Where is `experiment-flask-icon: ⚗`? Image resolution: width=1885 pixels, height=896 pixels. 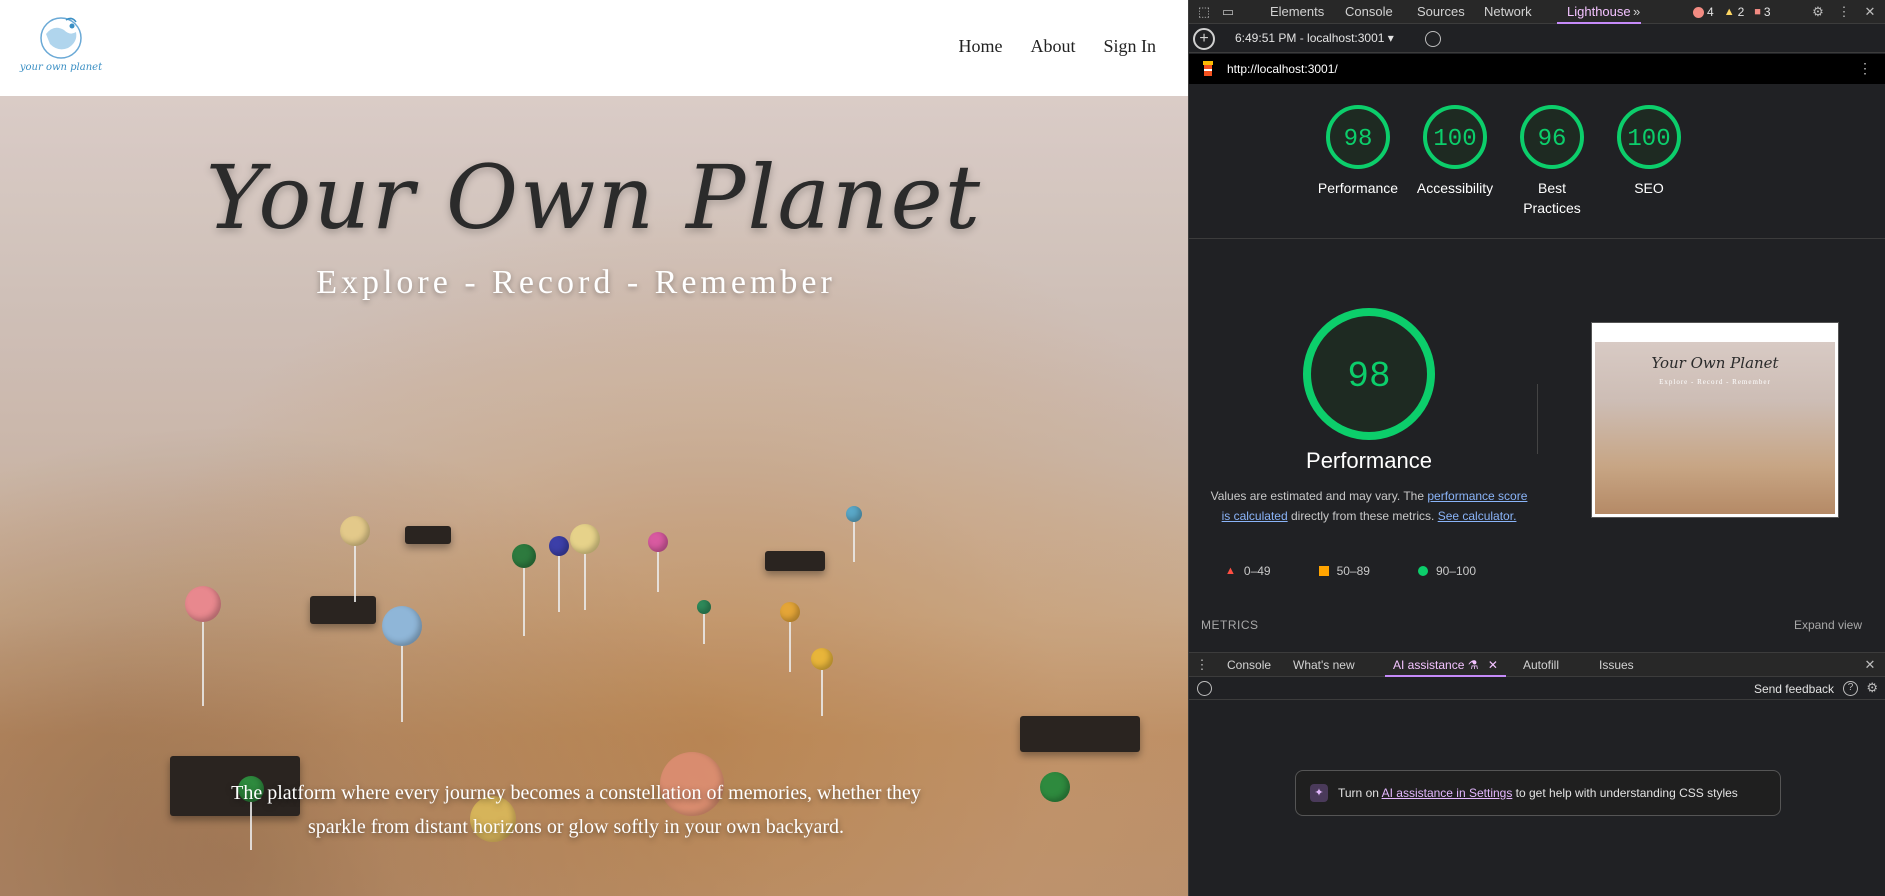 experiment-flask-icon: ⚗ is located at coordinates (1473, 665).